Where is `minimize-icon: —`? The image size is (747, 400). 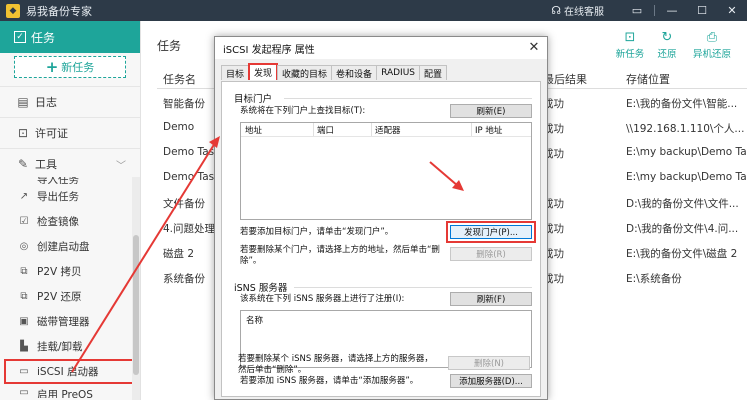
minimize-icon: — is located at coordinates (672, 10).